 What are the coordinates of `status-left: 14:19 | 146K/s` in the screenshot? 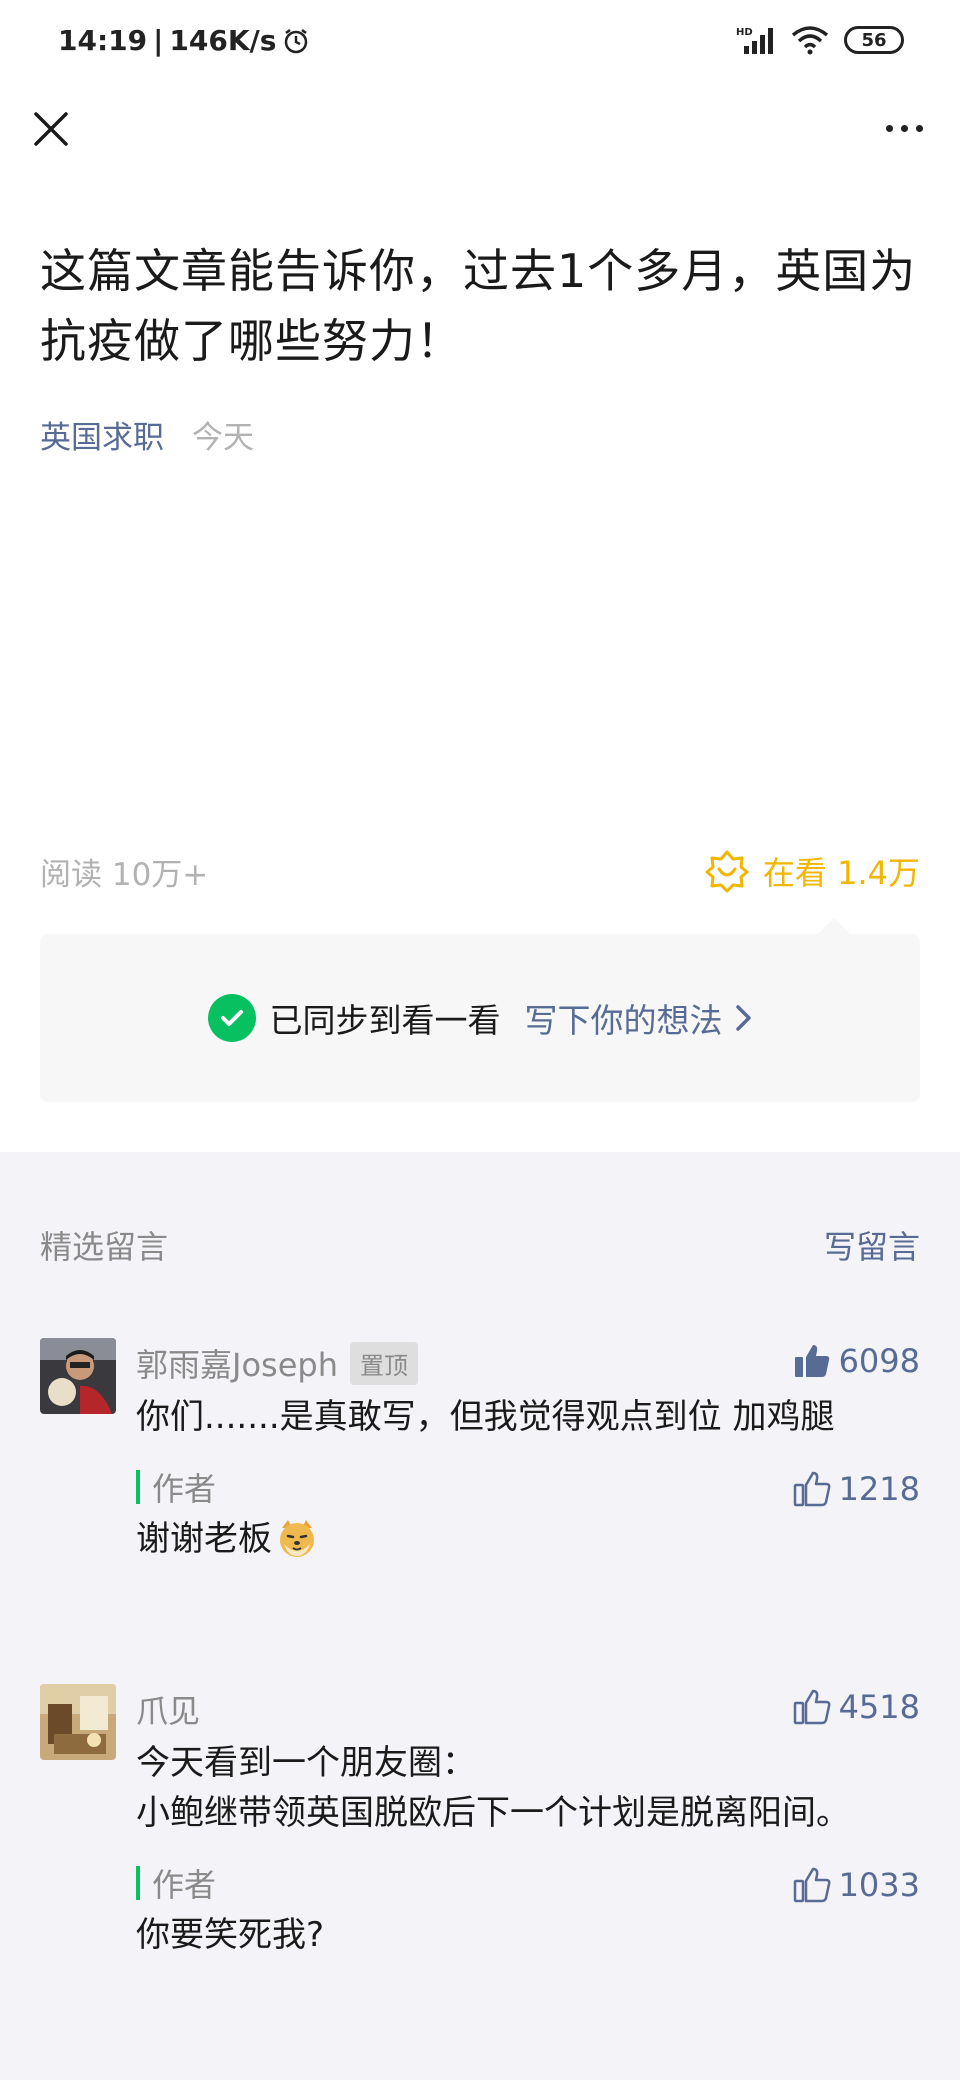 It's located at (184, 40).